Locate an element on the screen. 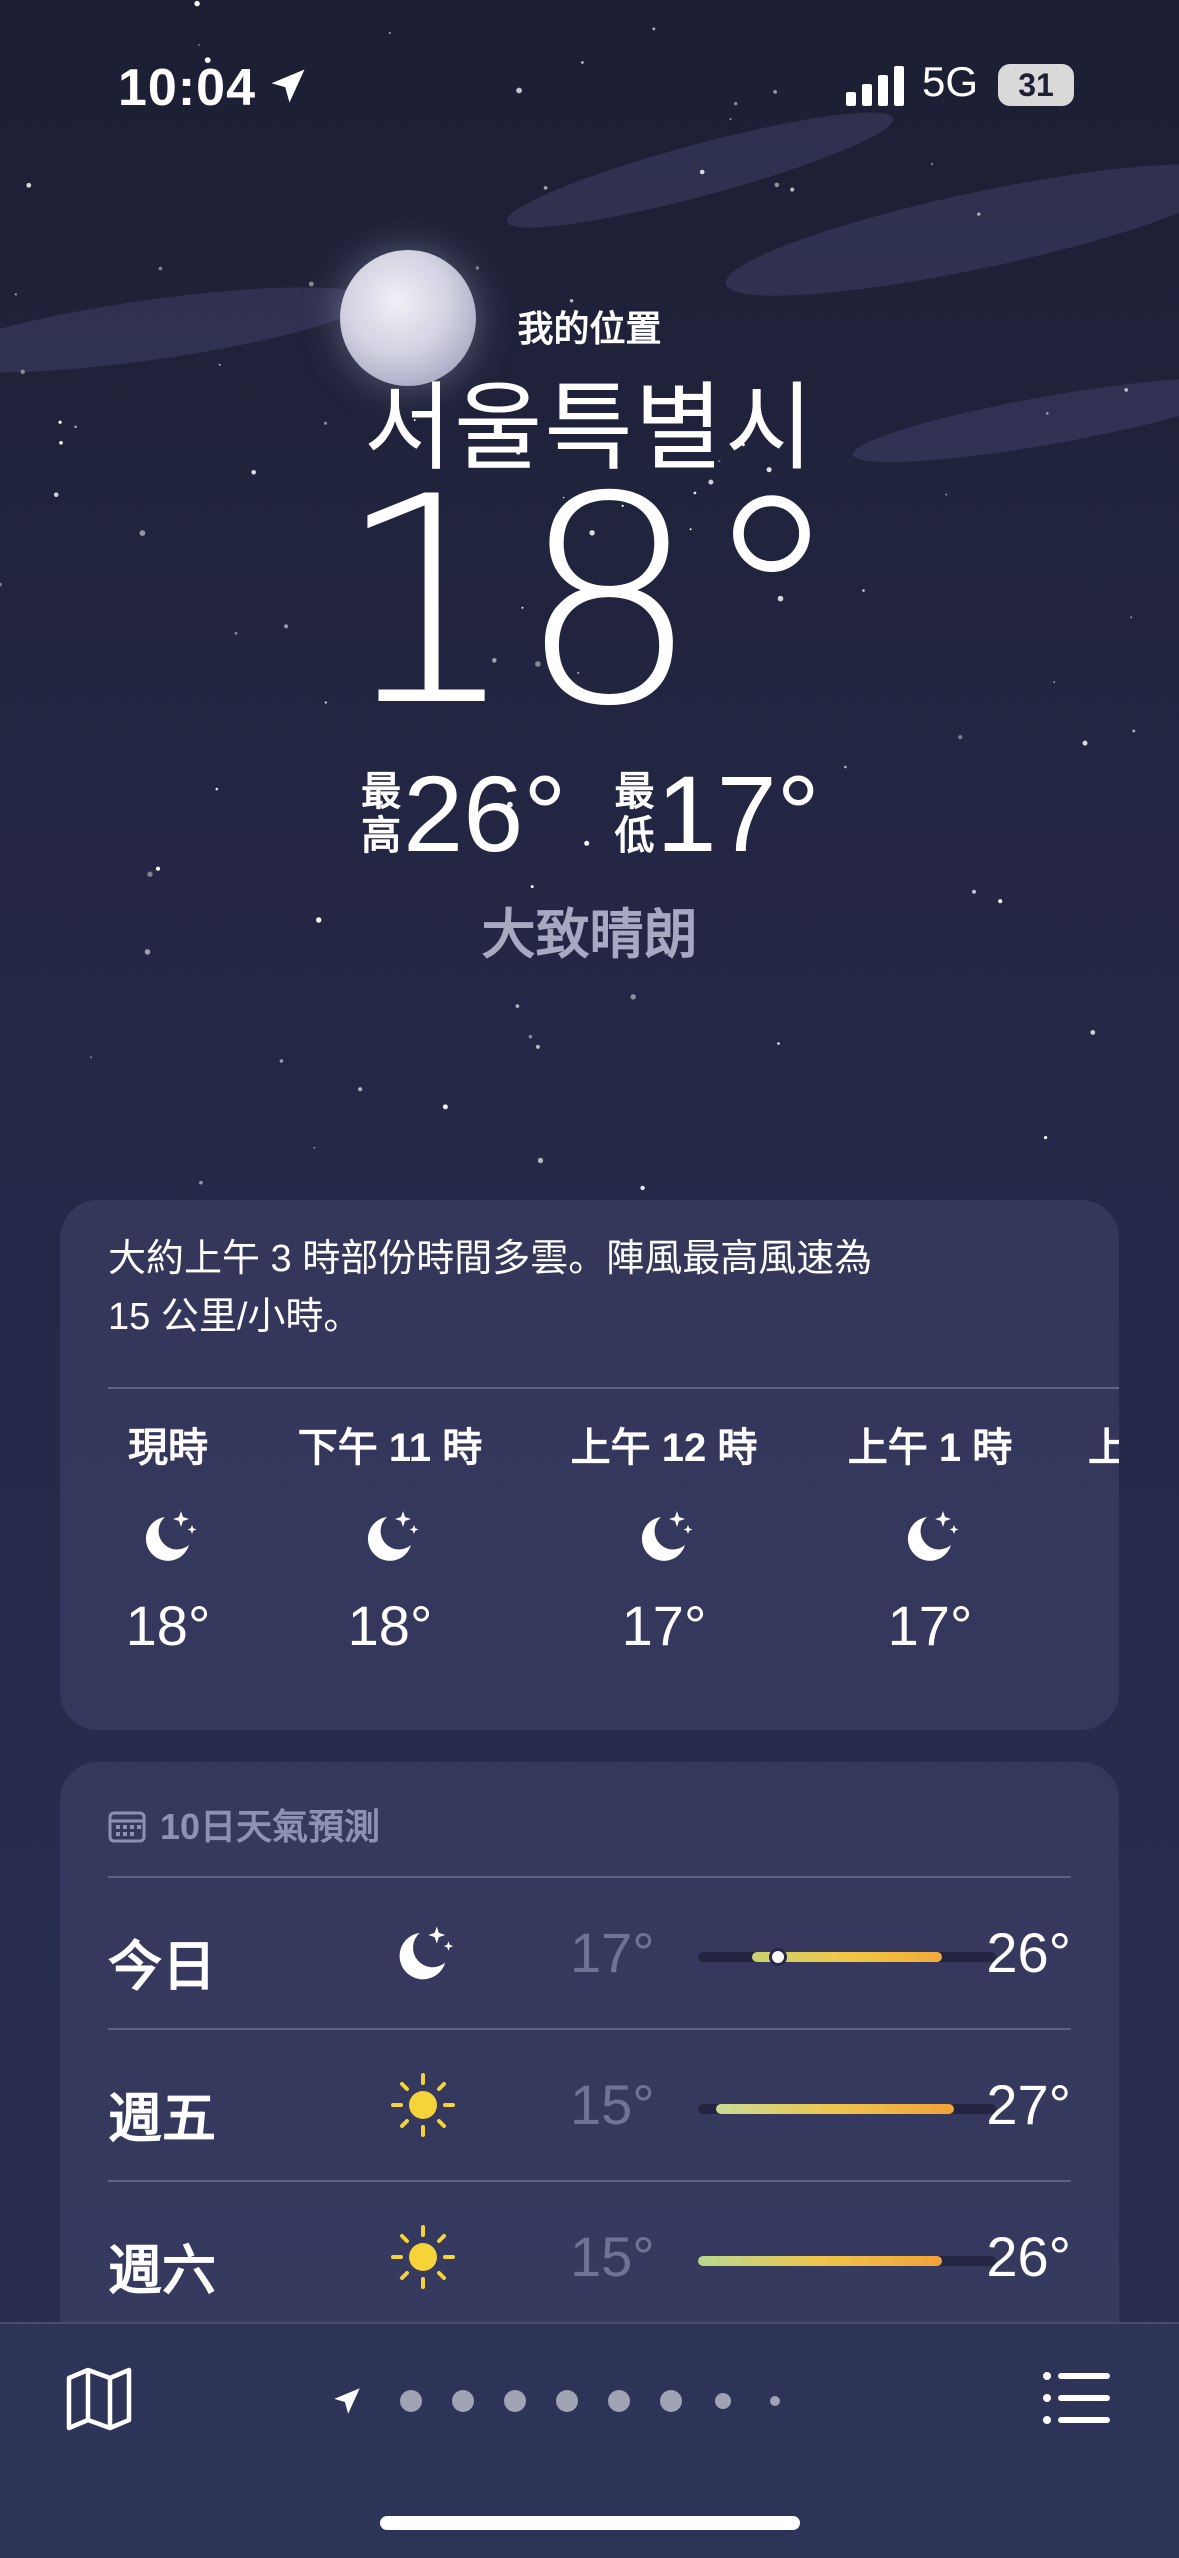 Image resolution: width=1179 pixels, height=2558 pixels. battery-icon: 31 is located at coordinates (1036, 85).